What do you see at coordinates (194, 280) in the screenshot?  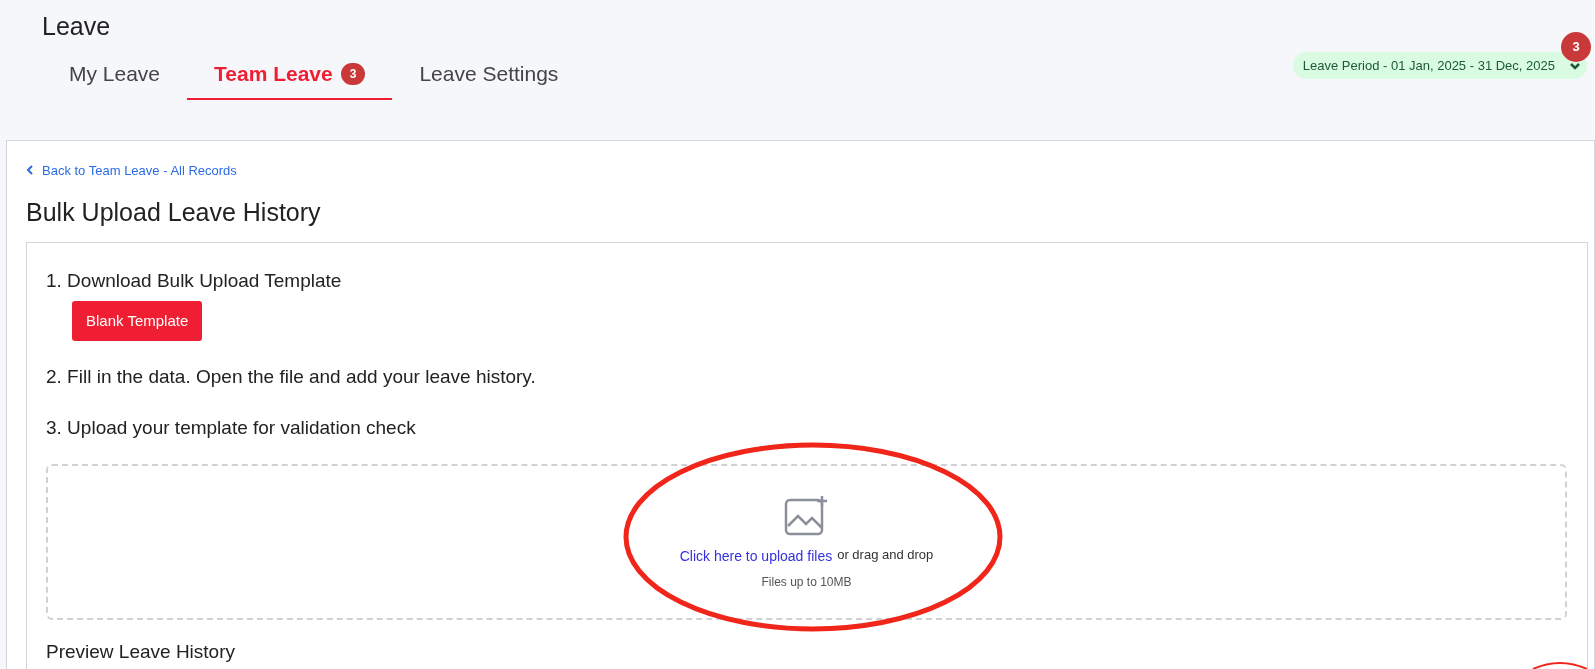 I see `step-text: 1. Download Bulk Upload Template` at bounding box center [194, 280].